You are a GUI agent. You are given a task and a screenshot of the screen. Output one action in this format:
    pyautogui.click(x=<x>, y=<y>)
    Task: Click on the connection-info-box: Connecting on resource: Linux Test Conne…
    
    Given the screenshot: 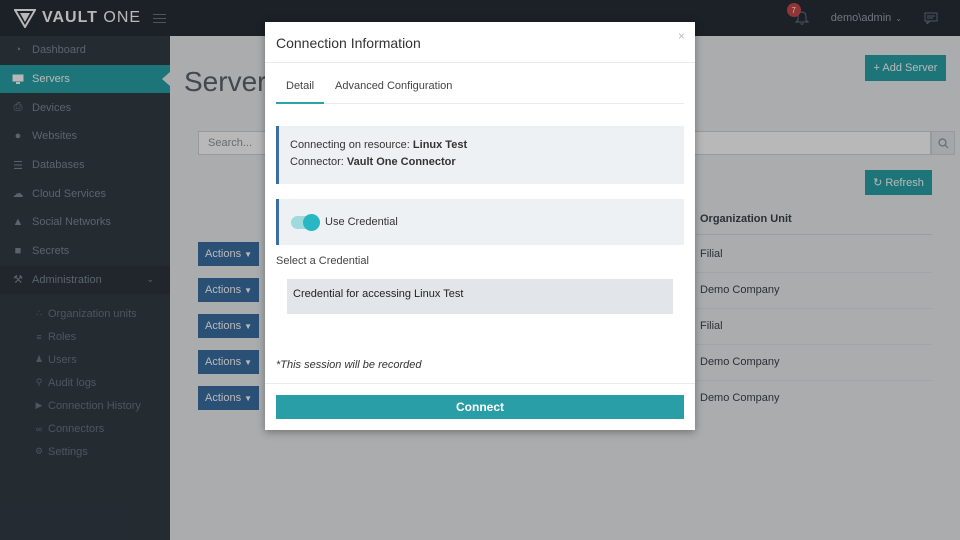 What is the action you would take?
    pyautogui.click(x=480, y=155)
    